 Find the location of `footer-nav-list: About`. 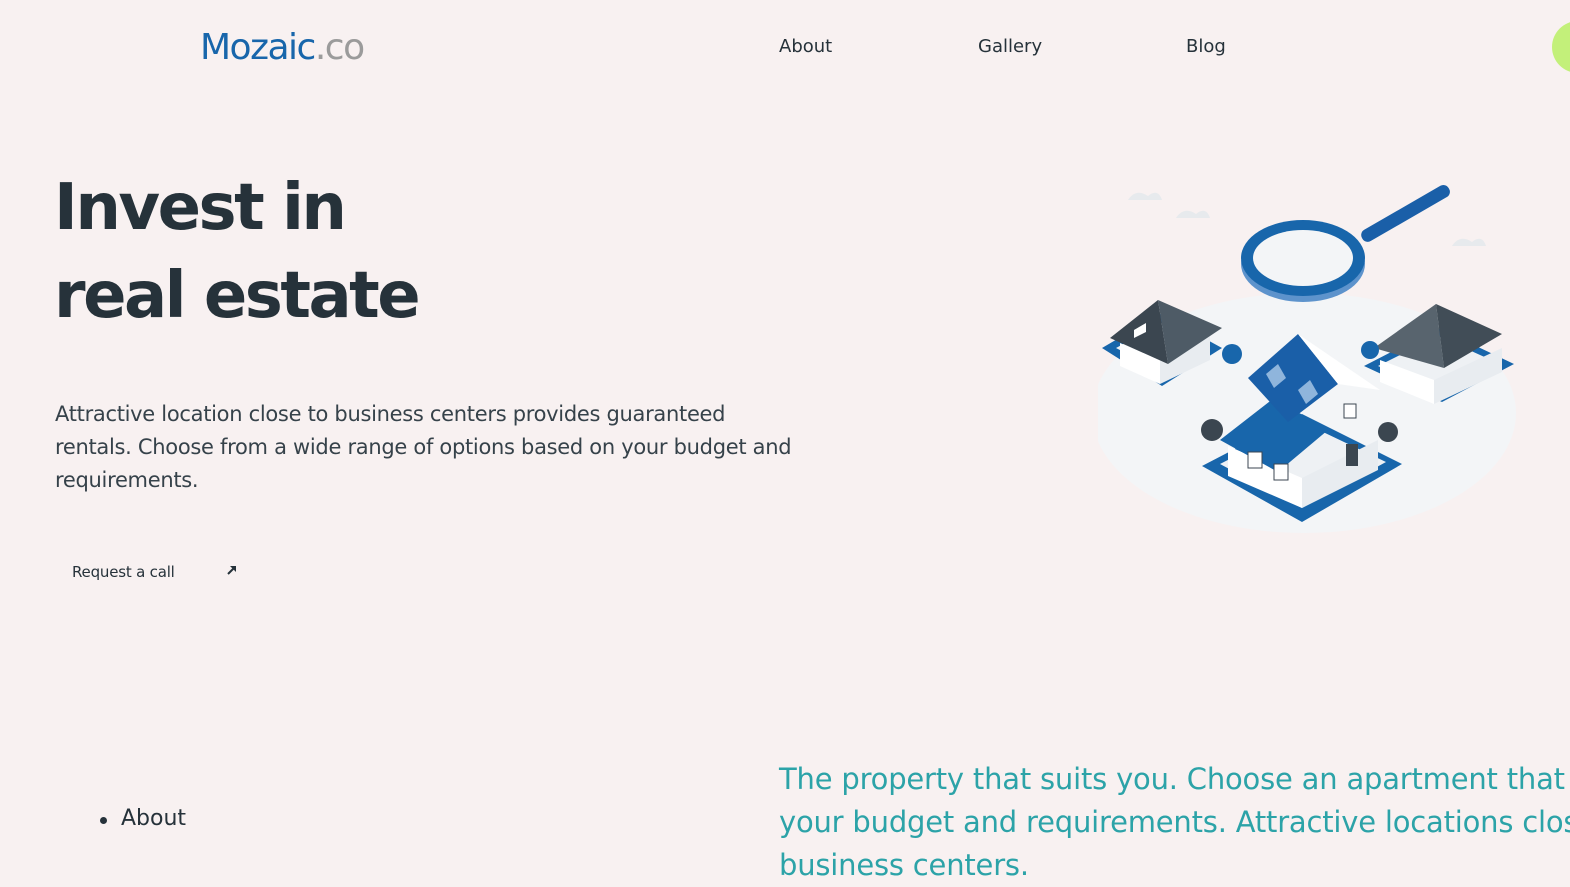

footer-nav-list: About is located at coordinates (143, 818).